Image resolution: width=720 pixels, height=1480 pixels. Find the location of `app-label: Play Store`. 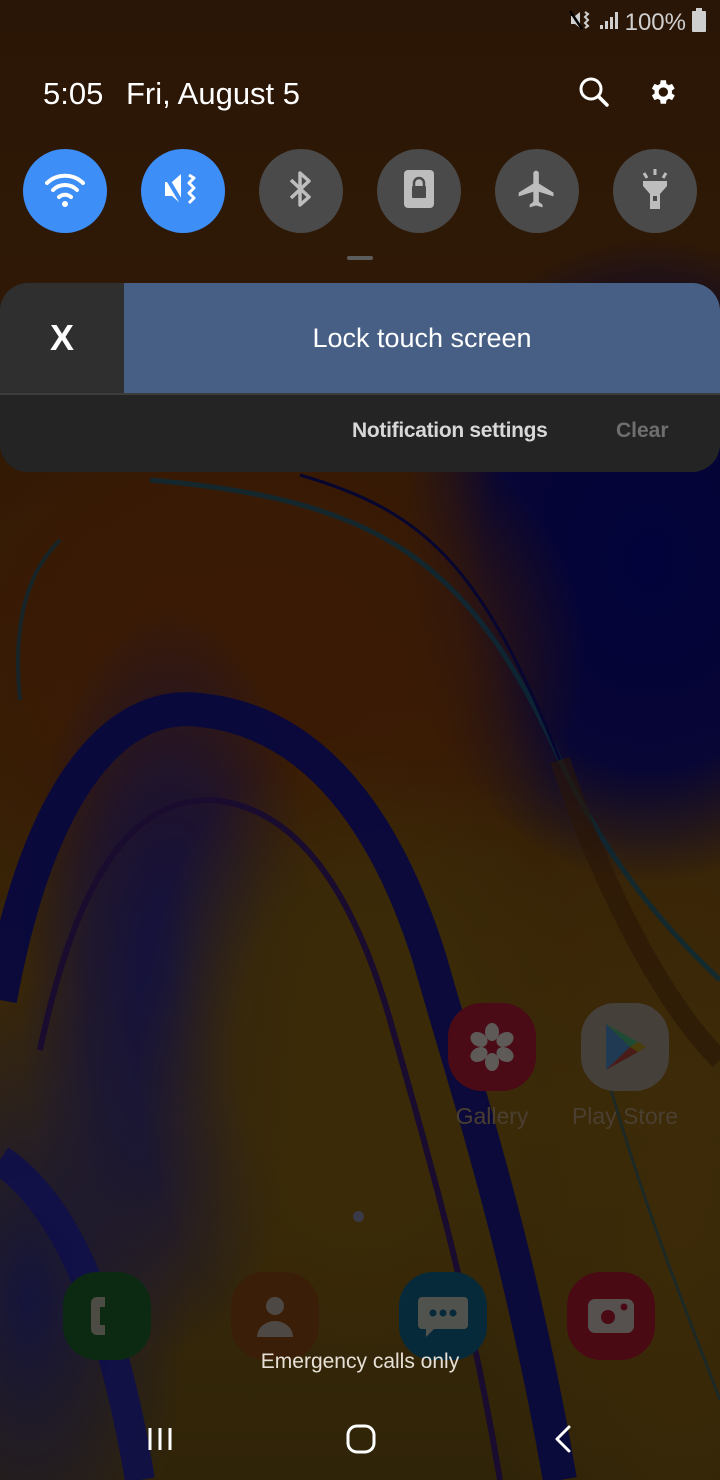

app-label: Play Store is located at coordinates (625, 1116).